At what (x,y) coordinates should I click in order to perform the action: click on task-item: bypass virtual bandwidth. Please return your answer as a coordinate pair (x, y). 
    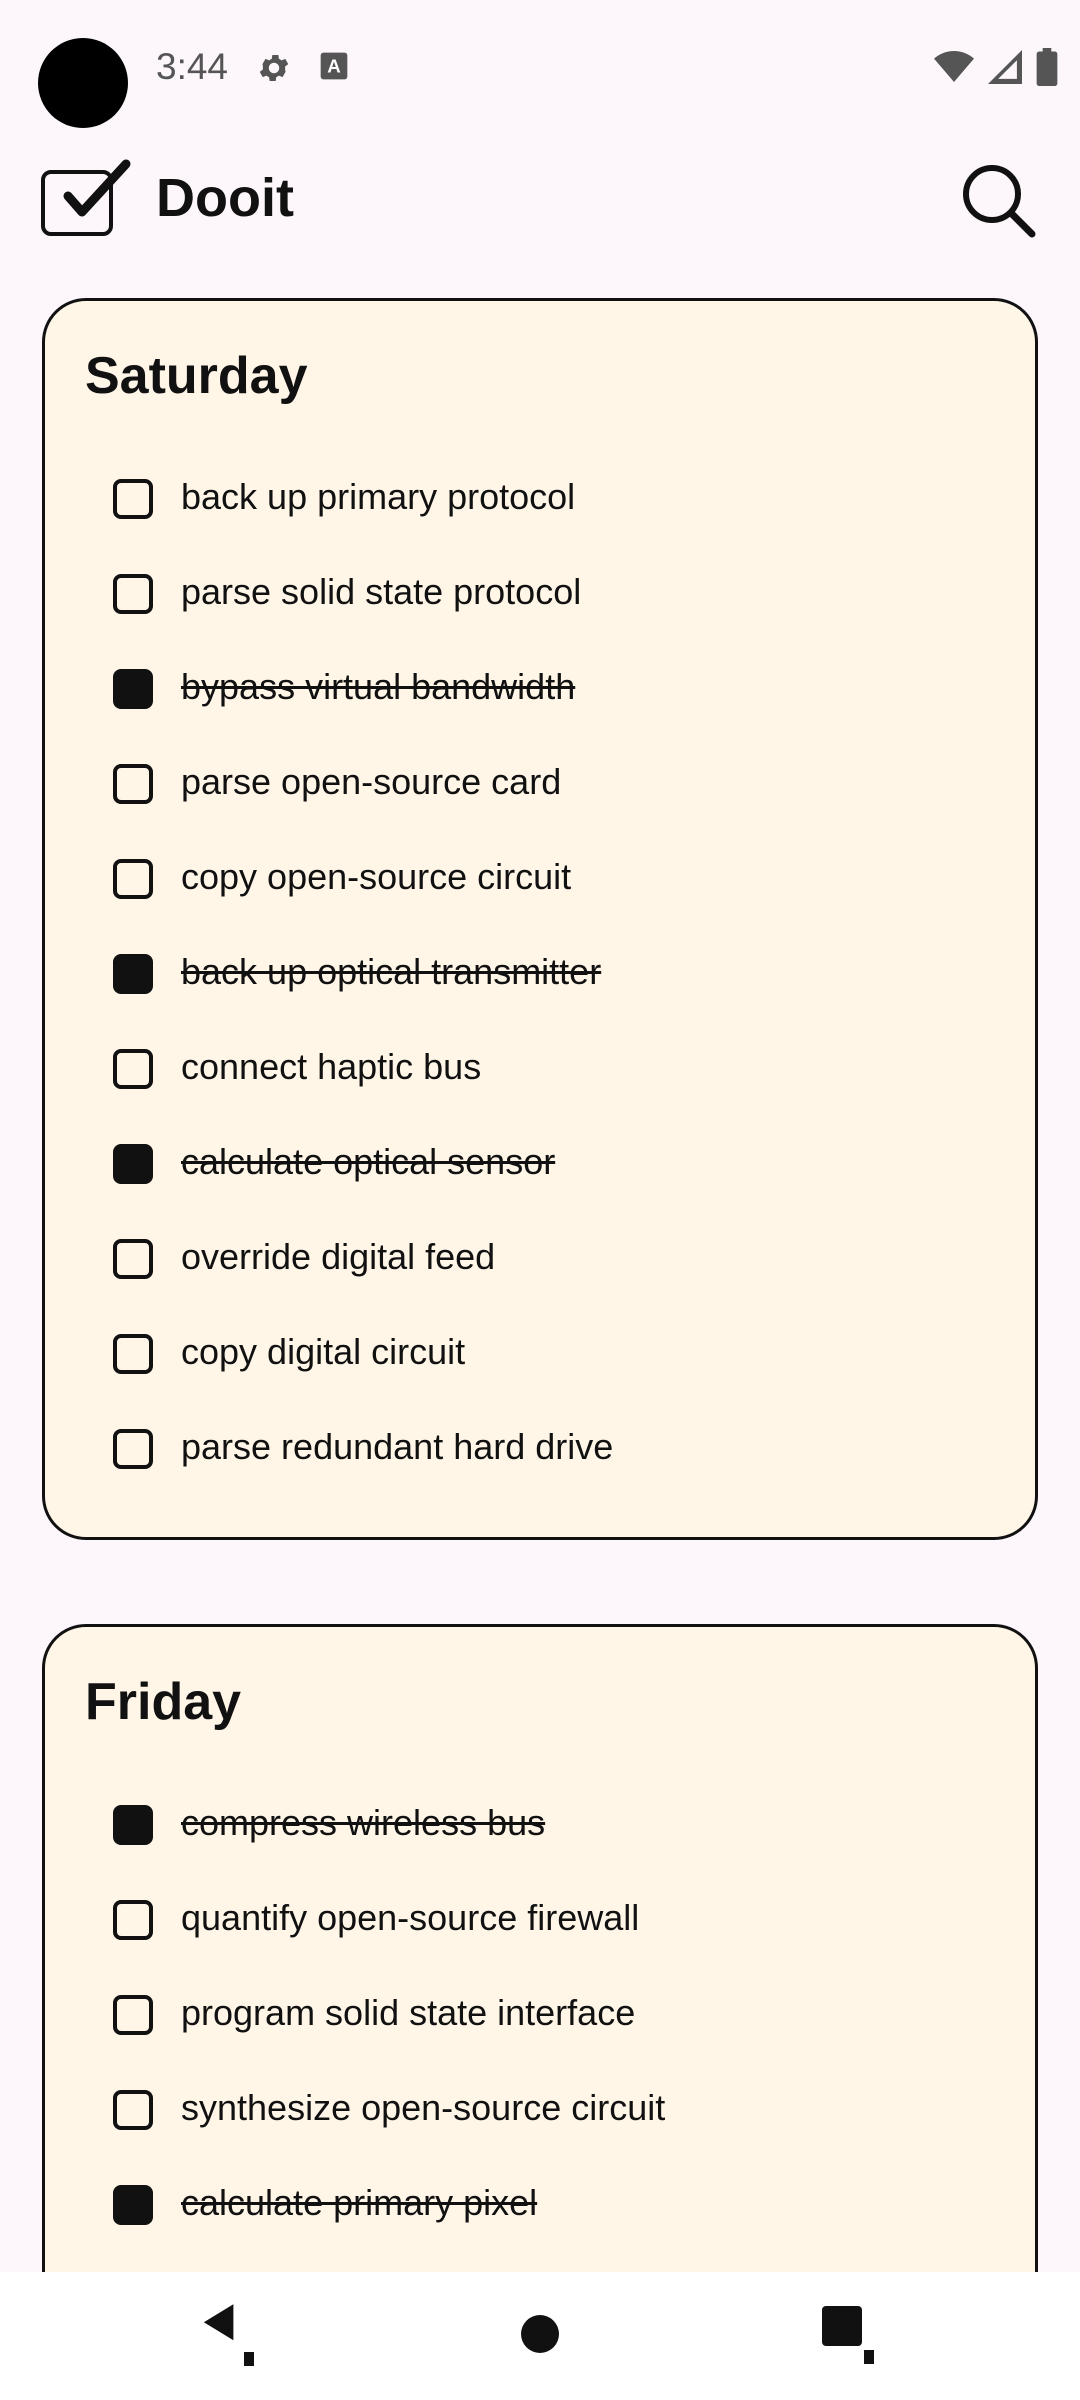
    Looking at the image, I should click on (540, 688).